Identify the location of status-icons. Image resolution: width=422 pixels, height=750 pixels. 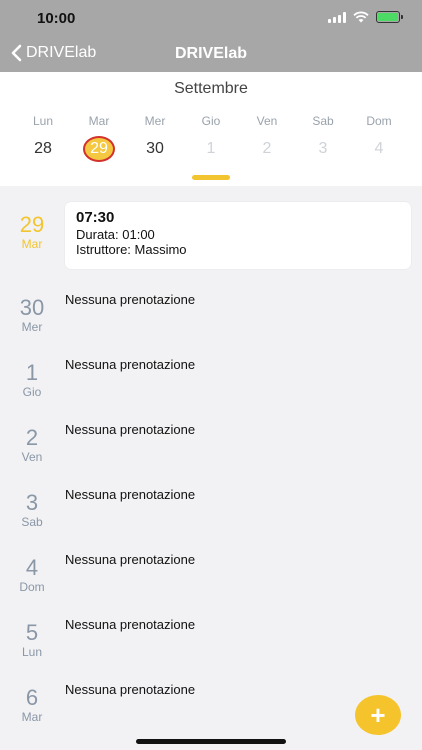
(365, 17).